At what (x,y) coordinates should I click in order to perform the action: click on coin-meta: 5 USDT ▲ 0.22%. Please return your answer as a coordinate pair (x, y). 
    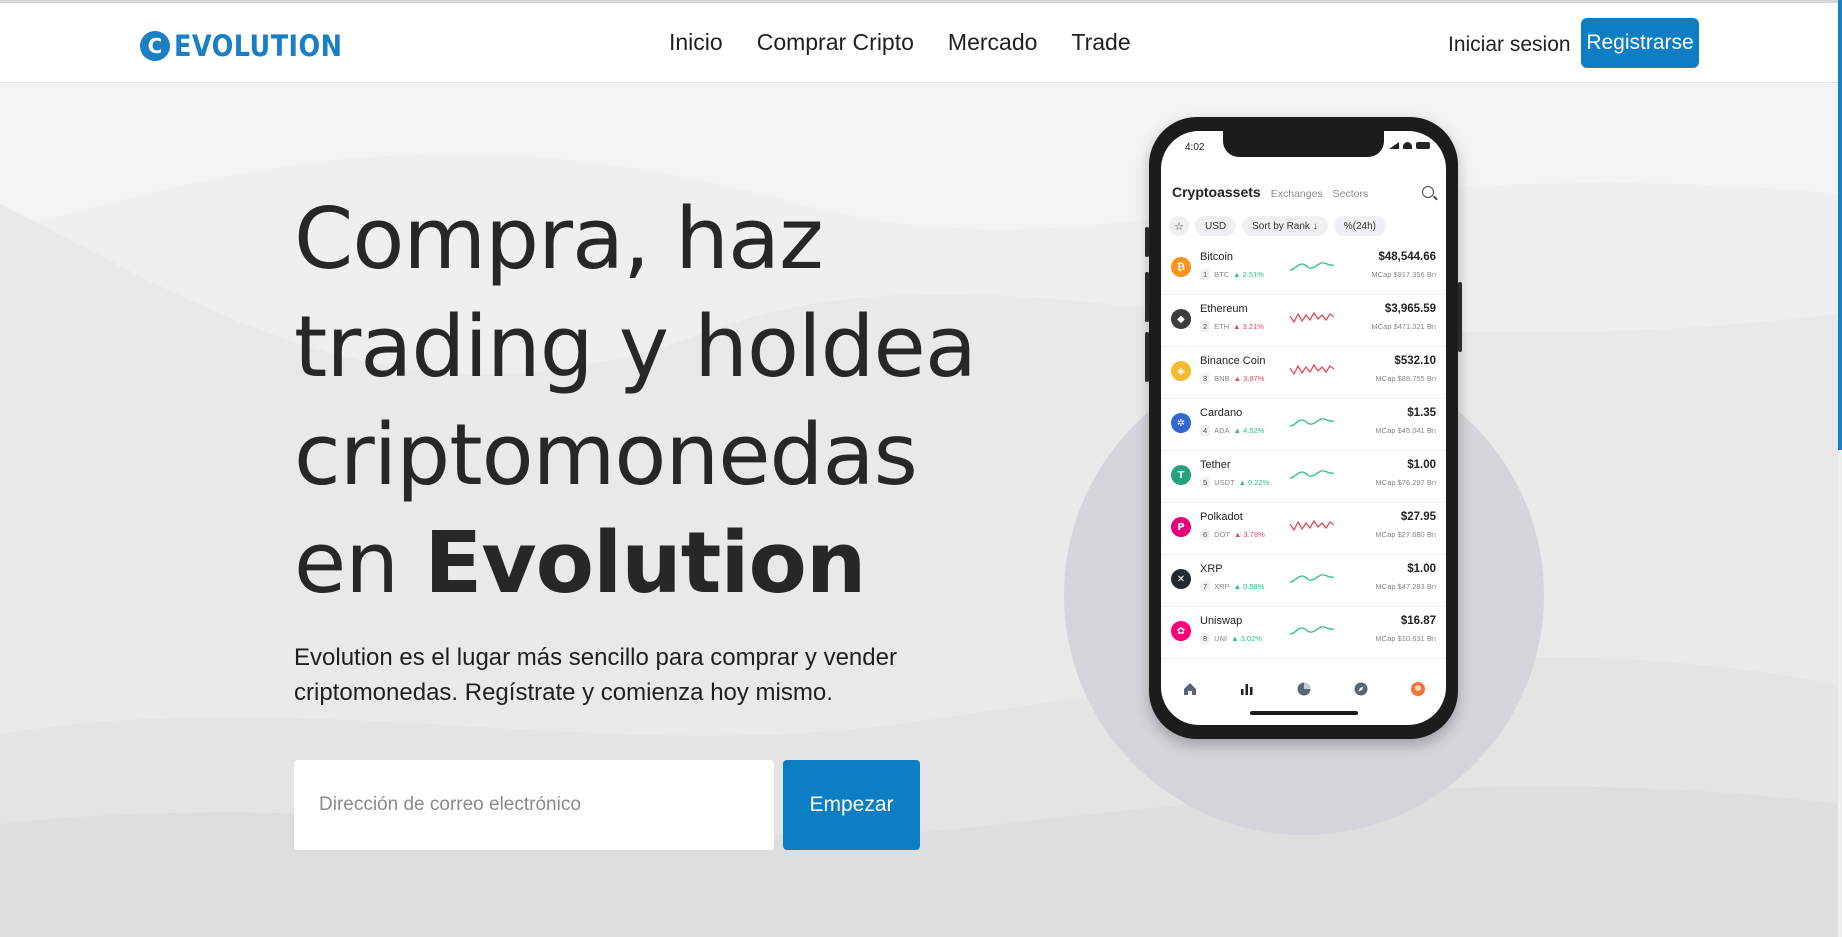
    Looking at the image, I should click on (1234, 482).